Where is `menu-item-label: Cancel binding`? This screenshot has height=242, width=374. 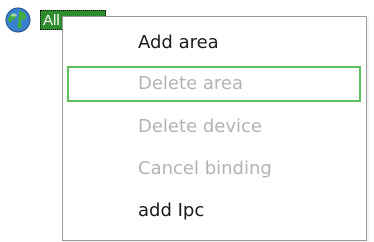 menu-item-label: Cancel binding is located at coordinates (205, 168).